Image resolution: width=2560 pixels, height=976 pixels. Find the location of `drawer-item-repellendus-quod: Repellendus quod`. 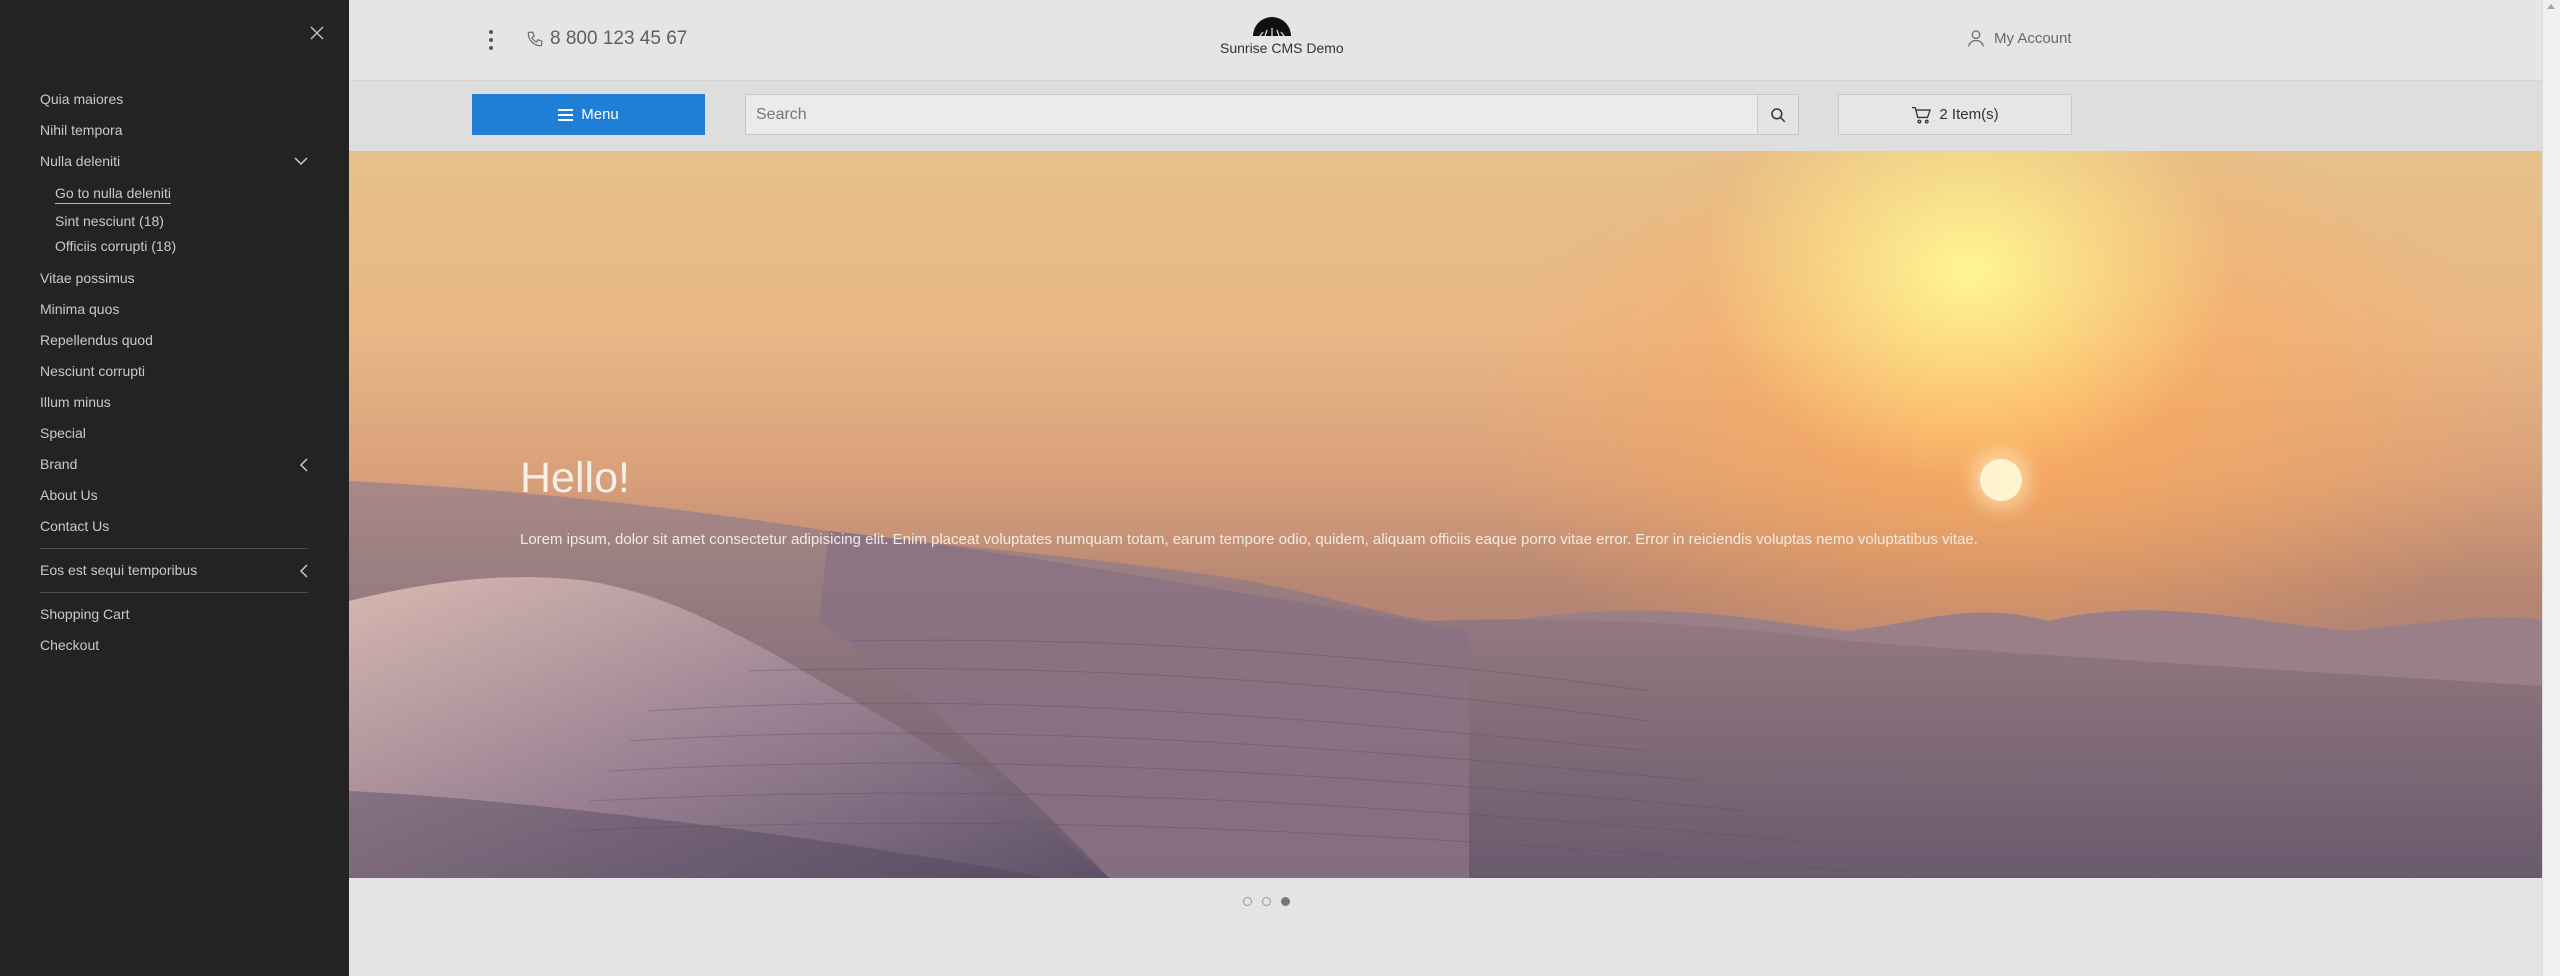

drawer-item-repellendus-quod: Repellendus quod is located at coordinates (174, 340).